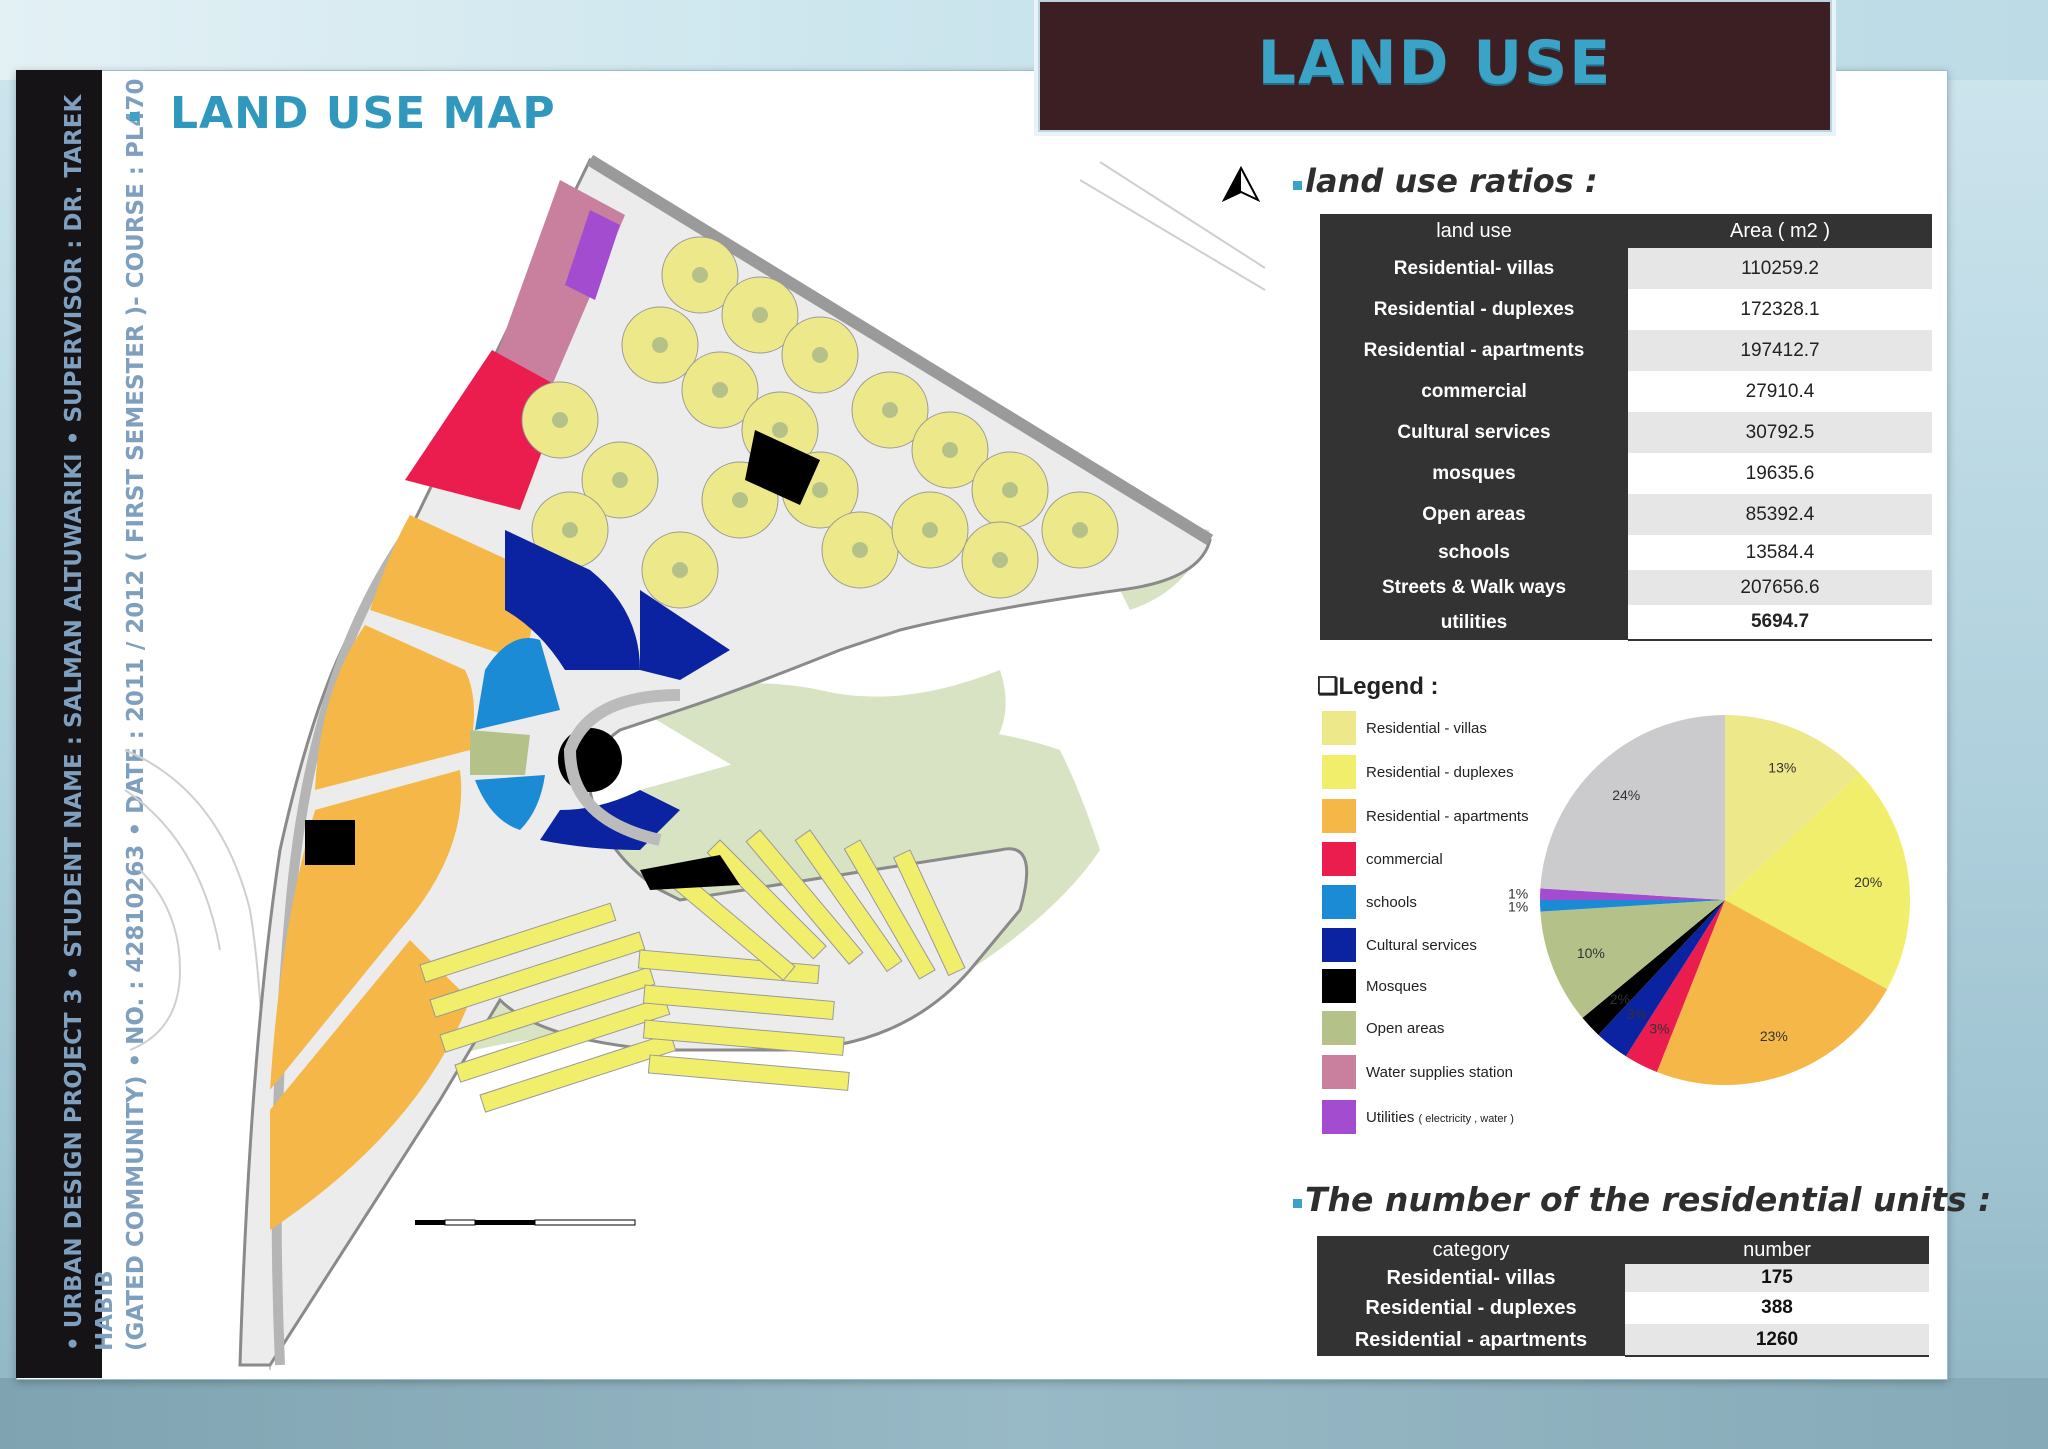  I want to click on ratios-title: land use ratios :, so click(1451, 181).